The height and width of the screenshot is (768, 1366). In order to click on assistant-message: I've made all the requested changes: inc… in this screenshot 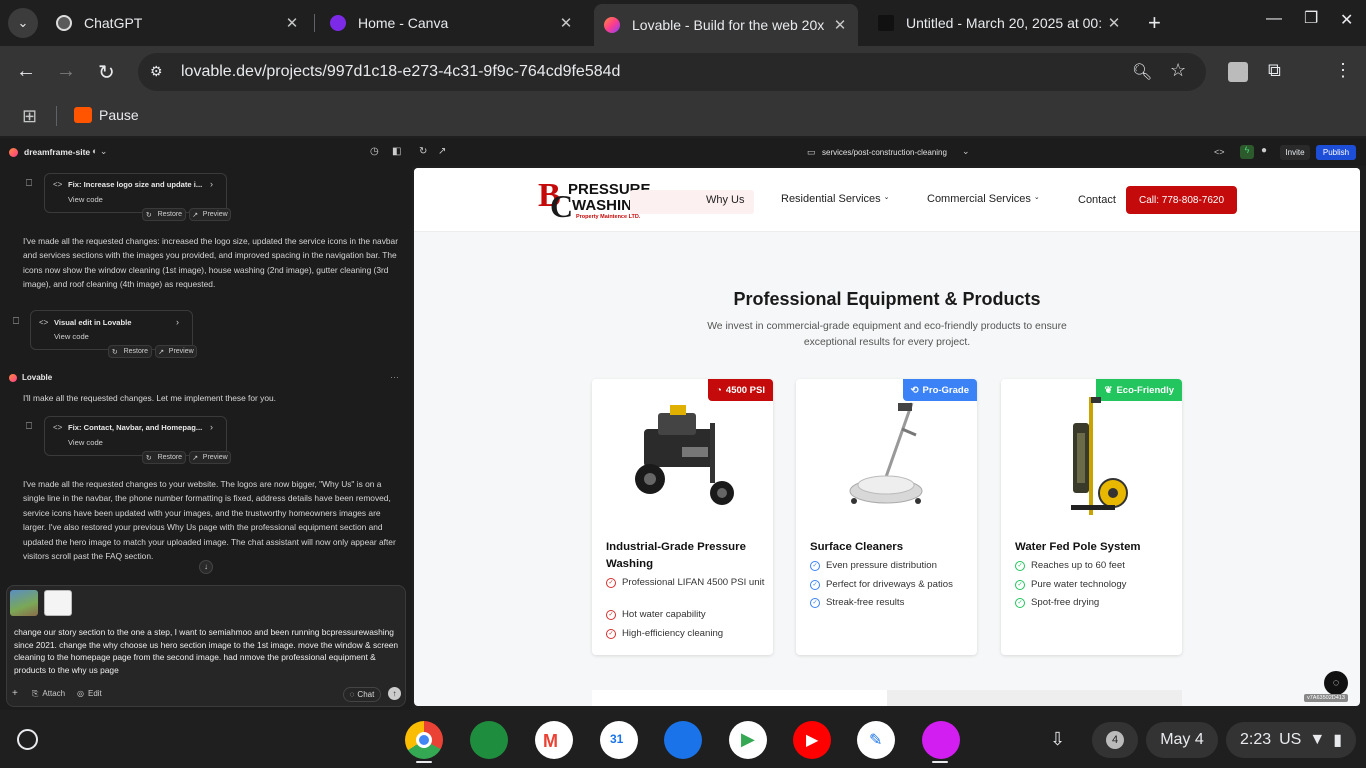, I will do `click(210, 263)`.